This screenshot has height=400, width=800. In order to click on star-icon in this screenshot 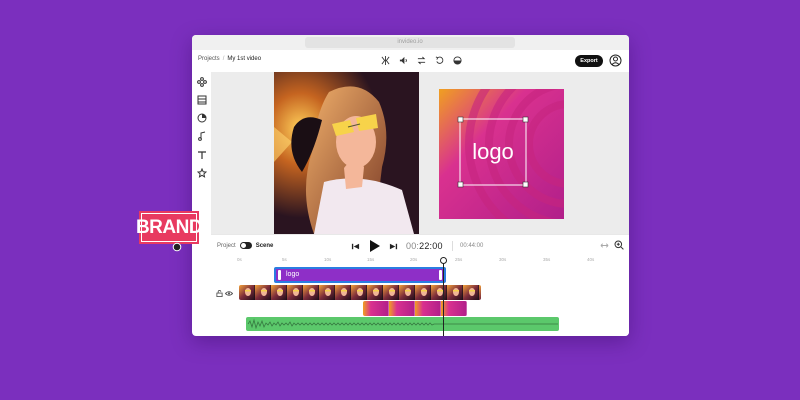, I will do `click(201, 172)`.